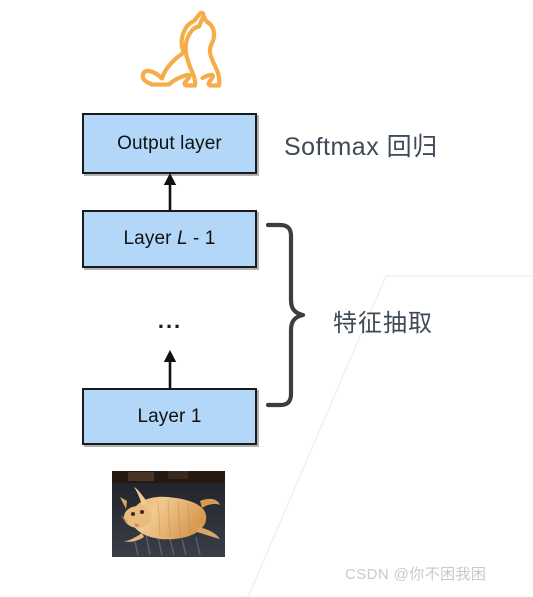  I want to click on output-layer-label: Output layer, so click(169, 143).